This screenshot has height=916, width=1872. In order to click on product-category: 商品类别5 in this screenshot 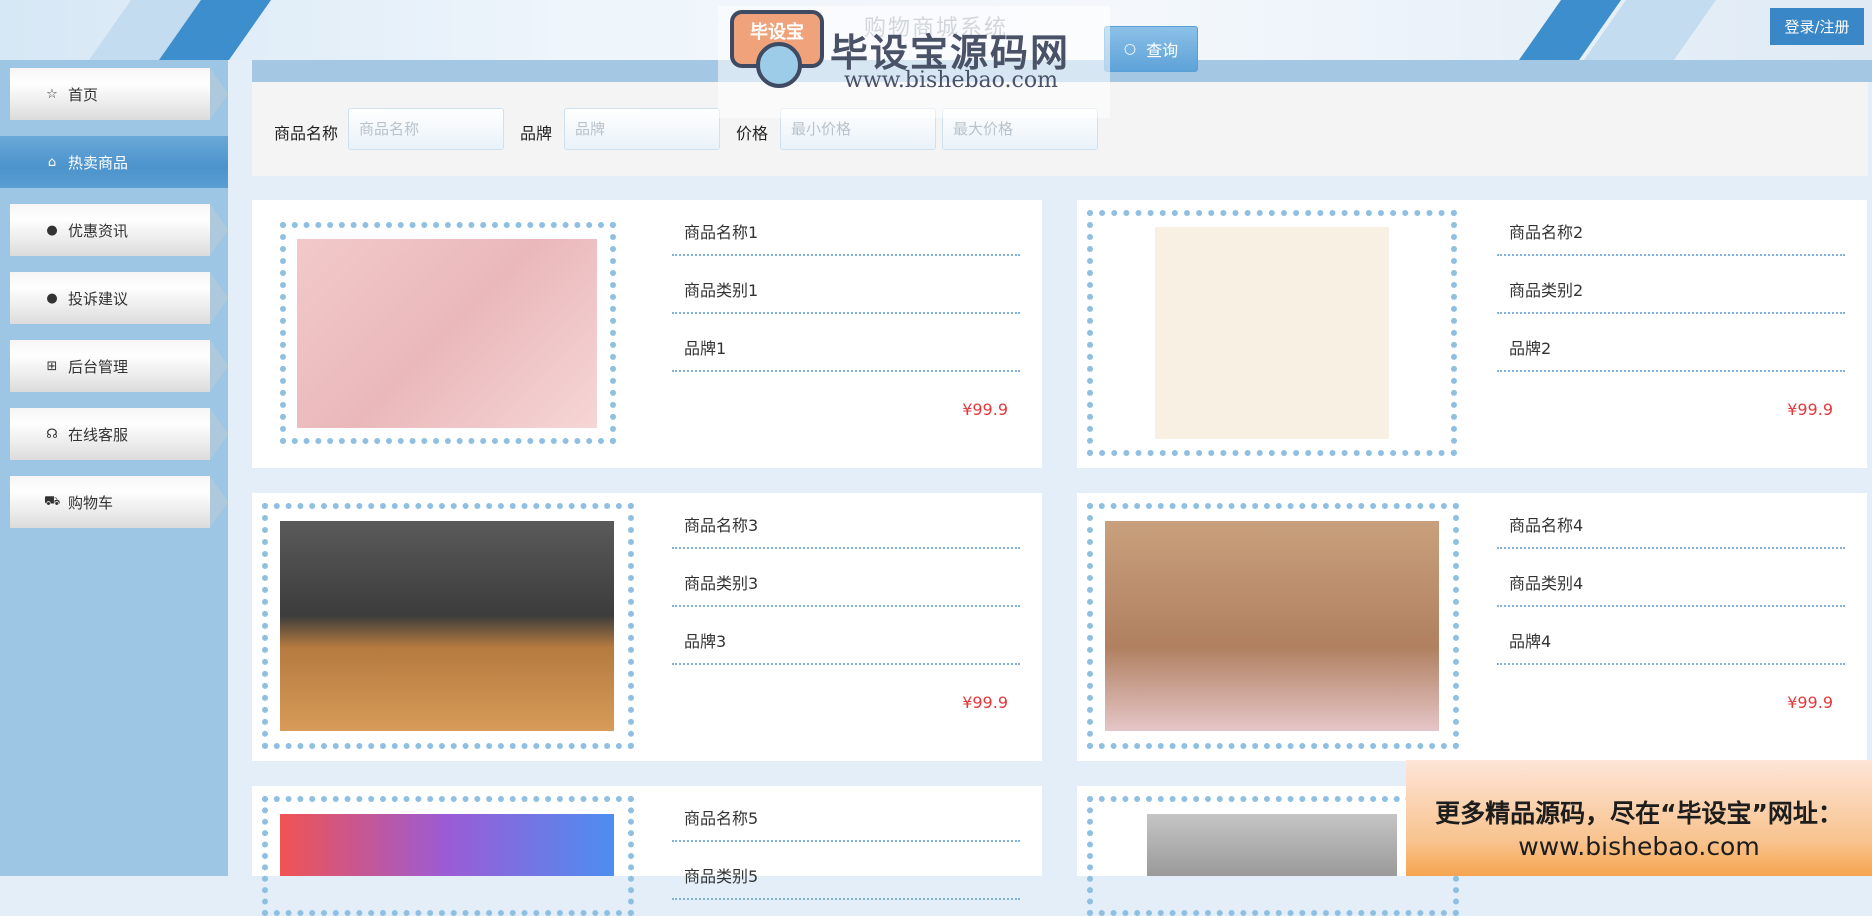, I will do `click(846, 877)`.